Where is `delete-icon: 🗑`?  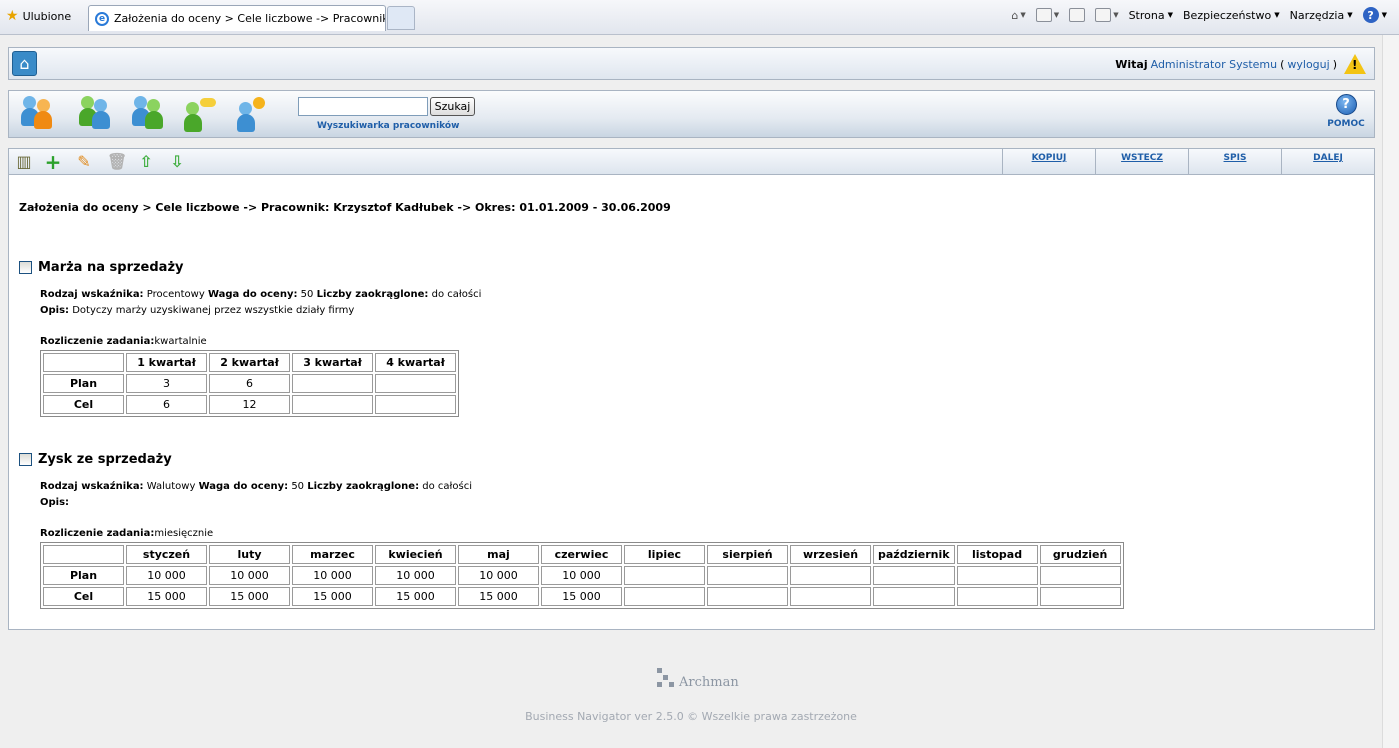
delete-icon: 🗑 is located at coordinates (117, 162).